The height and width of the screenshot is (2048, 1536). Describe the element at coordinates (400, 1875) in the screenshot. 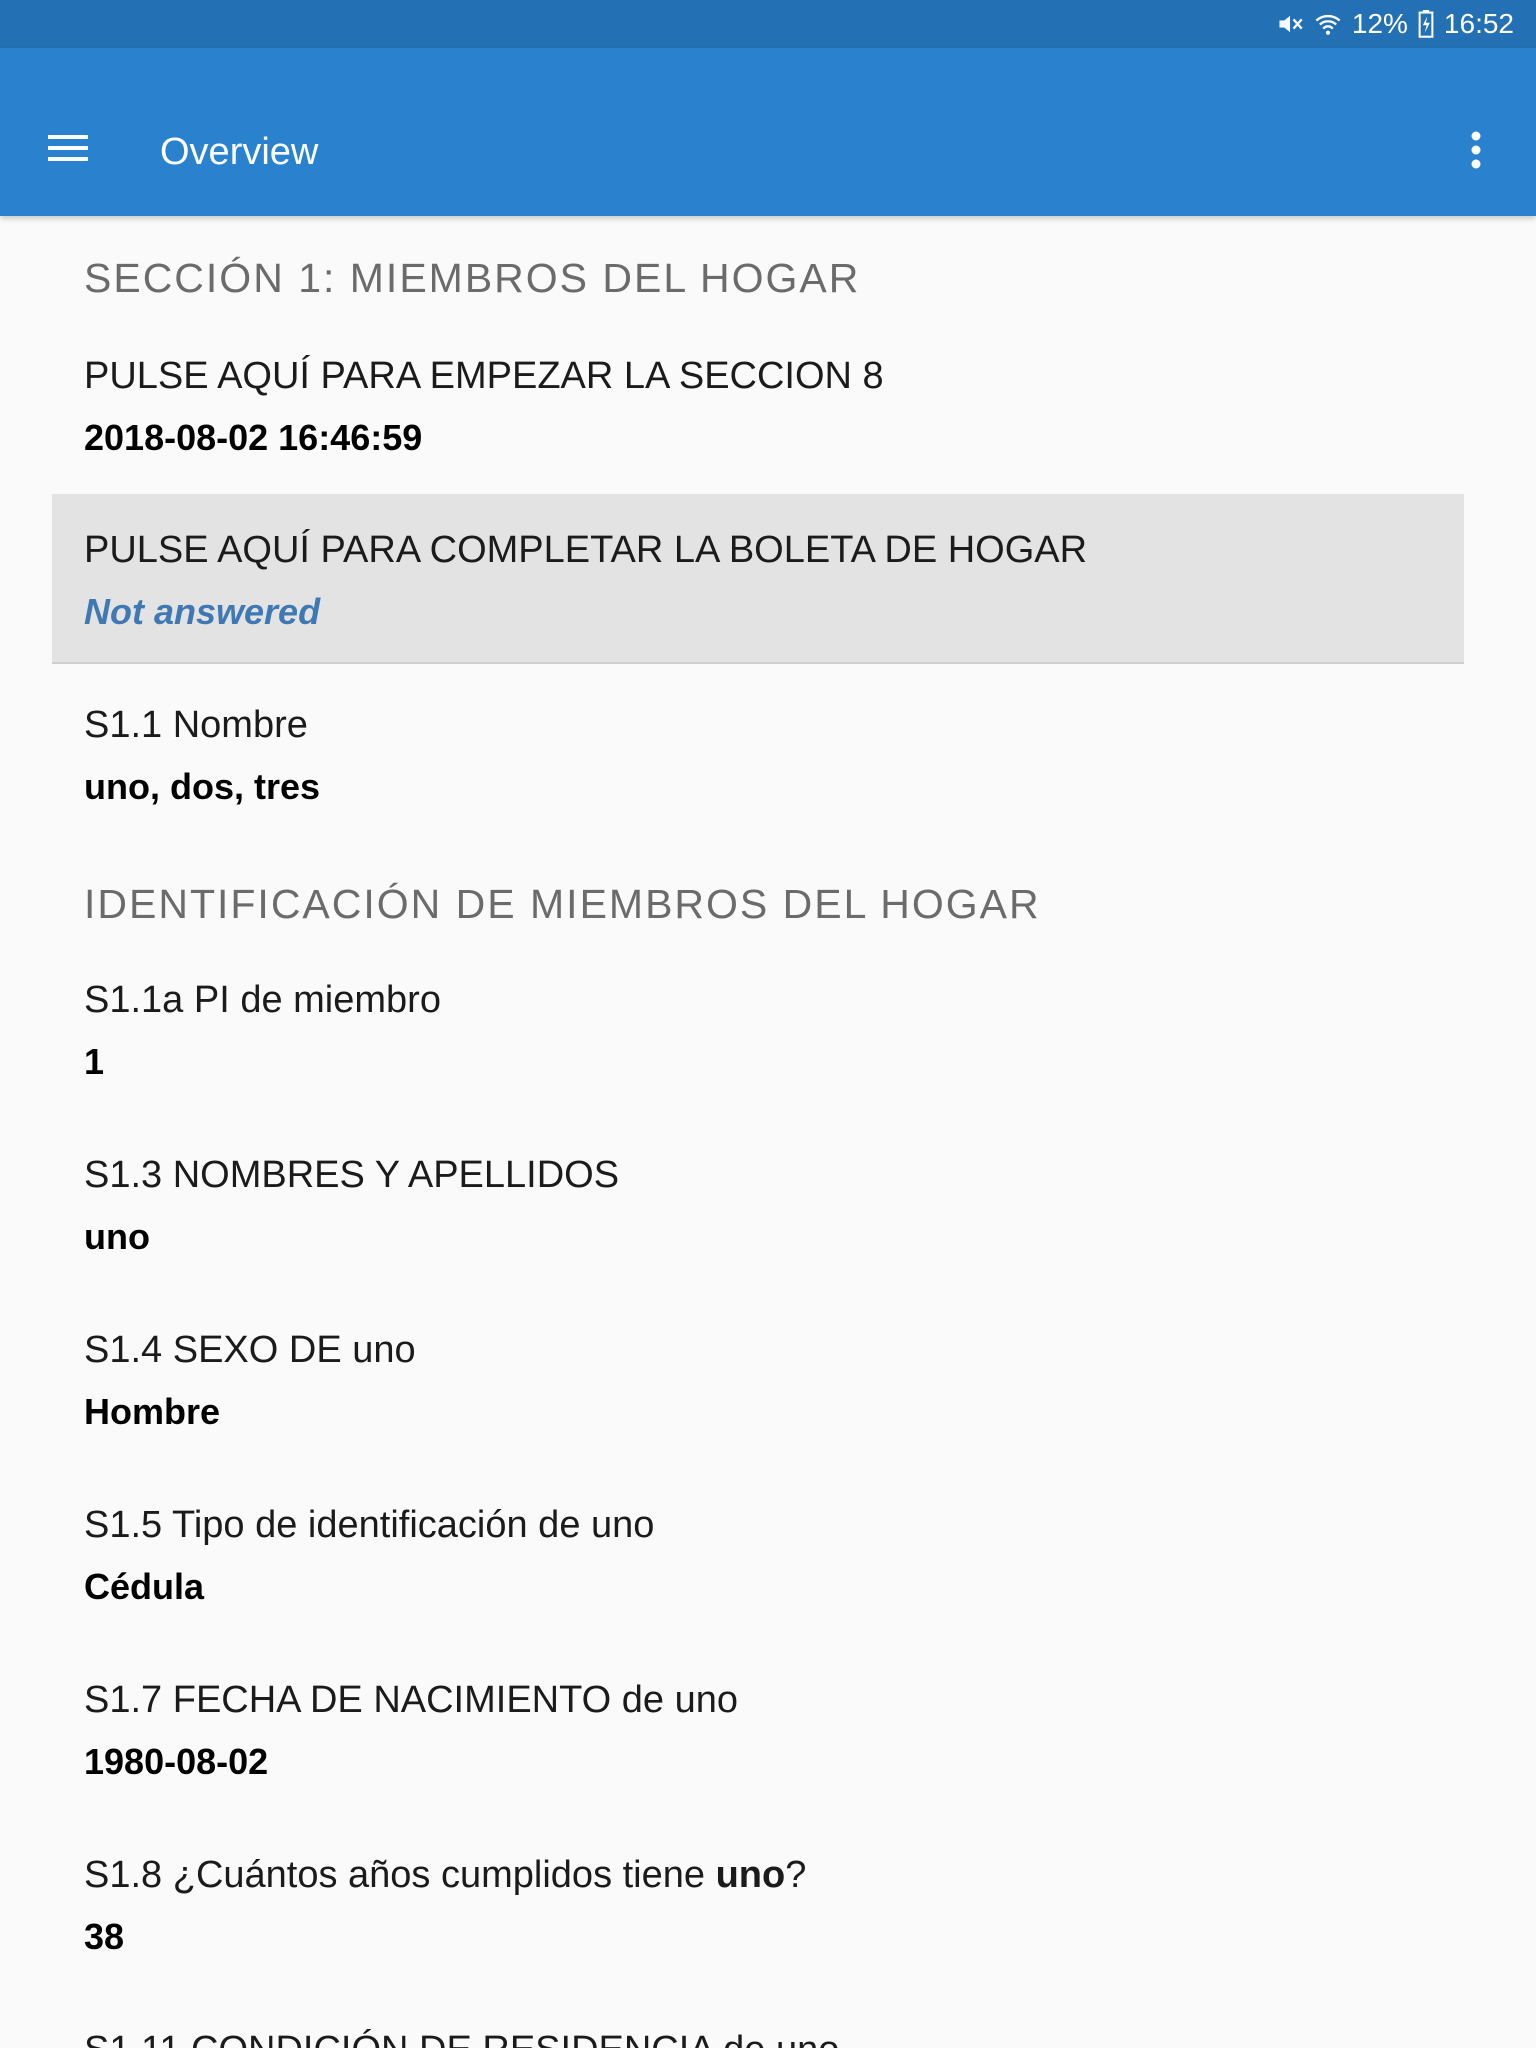

I see `question-prefix: S1.8 ¿Cuántos años cumplidos tiene` at that location.